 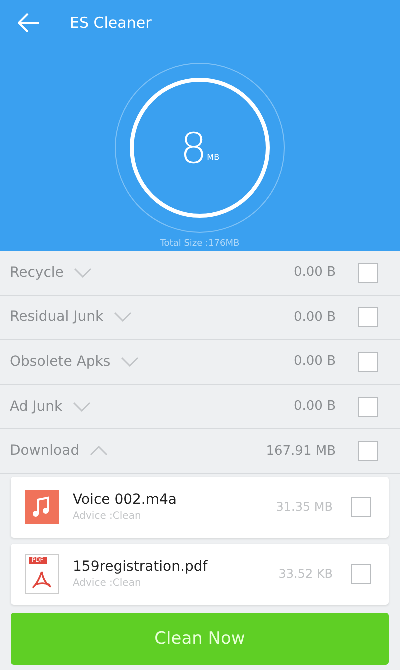 I want to click on category-name: Obsolete Apks, so click(x=60, y=362).